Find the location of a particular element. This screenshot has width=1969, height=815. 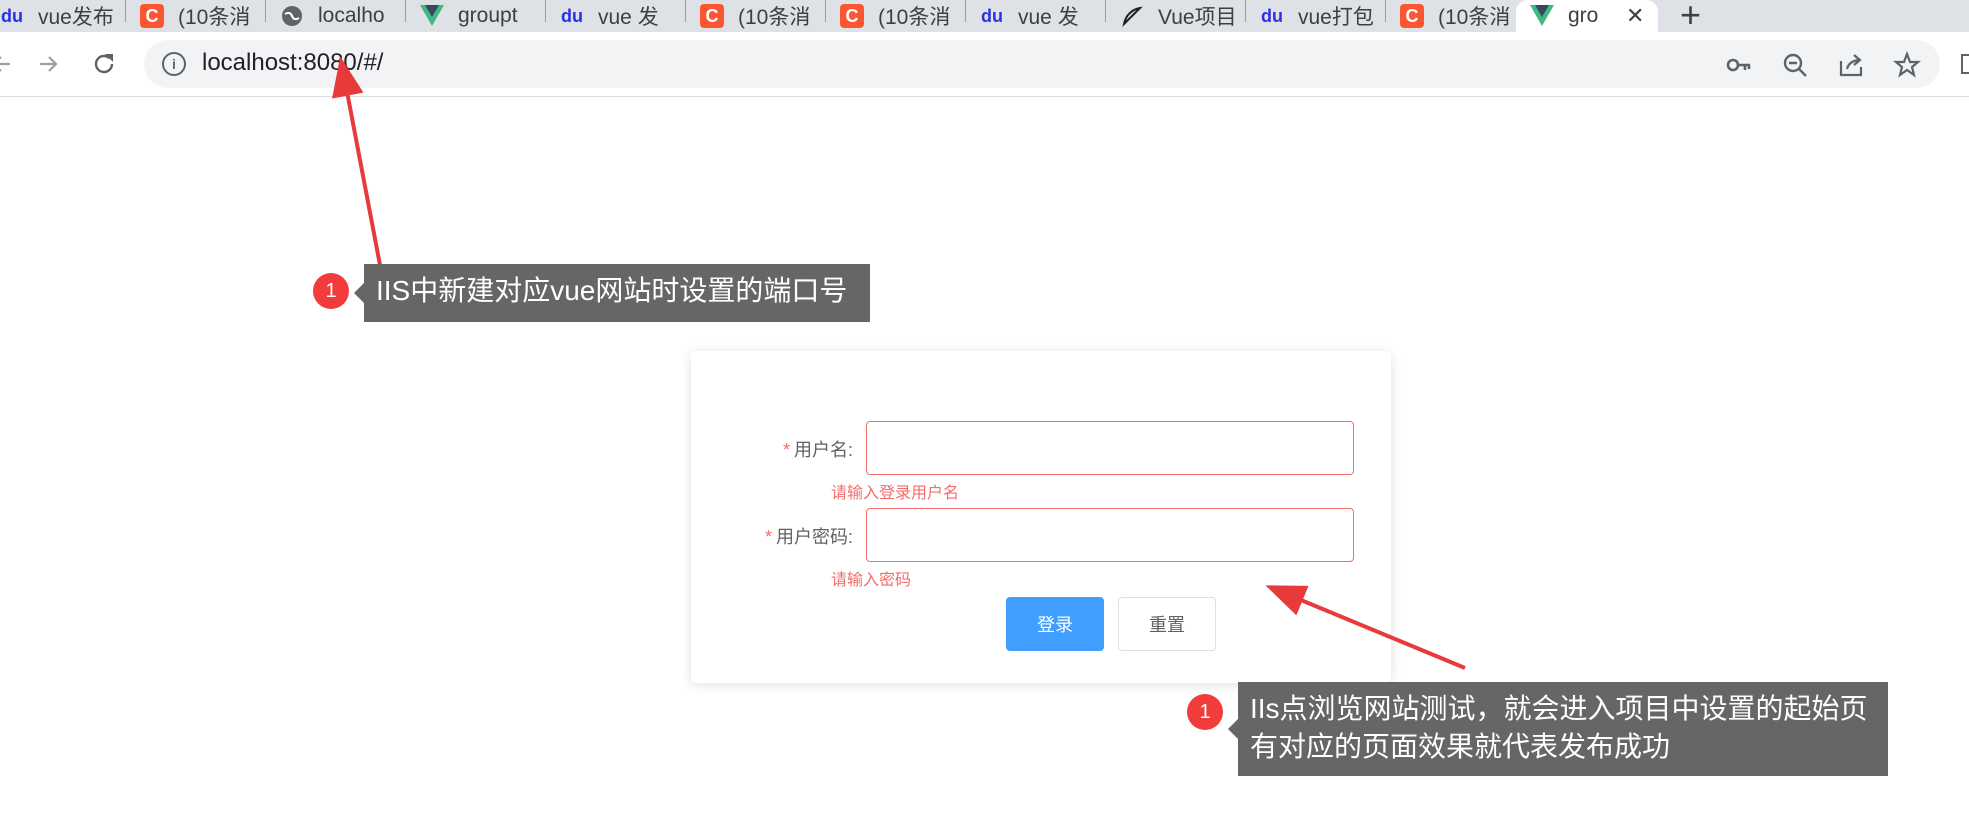

tab-8: du vue 发 is located at coordinates (1036, 16).